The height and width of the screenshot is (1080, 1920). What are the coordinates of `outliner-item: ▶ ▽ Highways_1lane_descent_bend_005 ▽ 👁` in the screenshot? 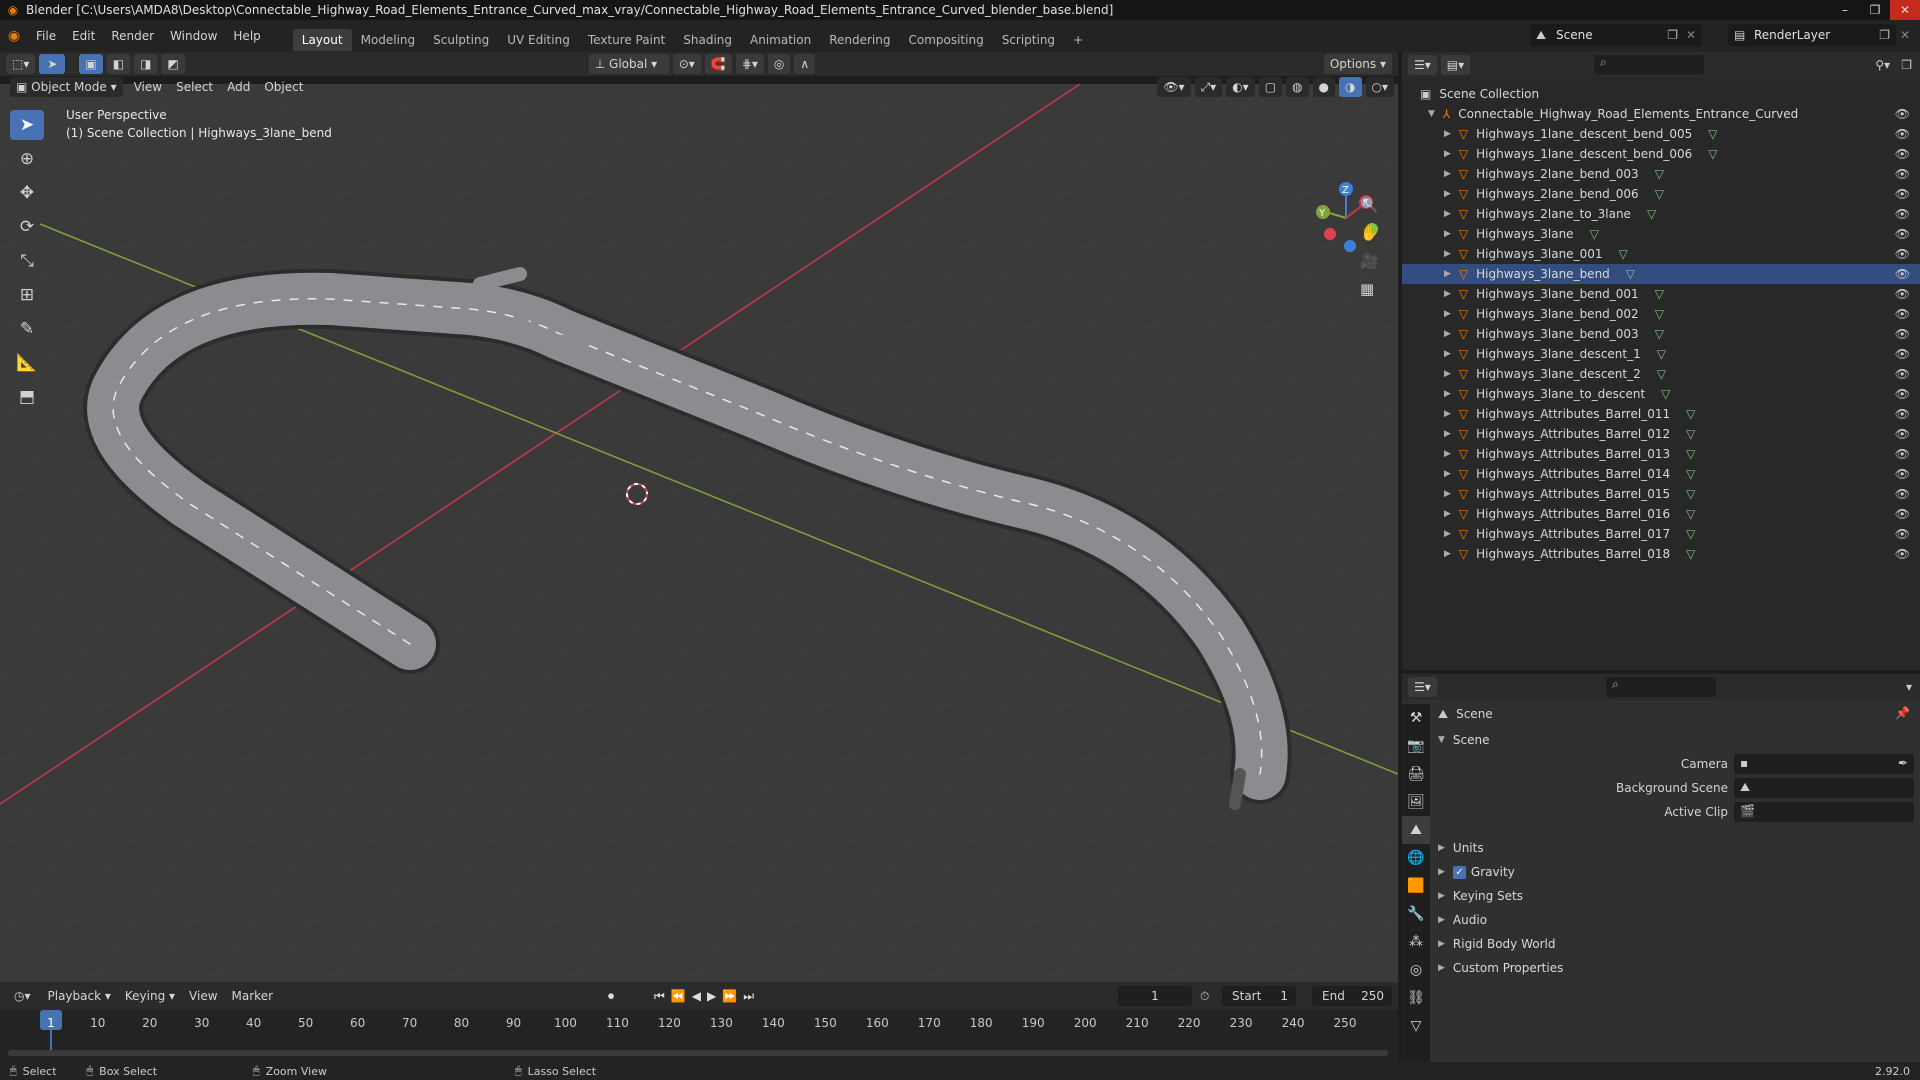 It's located at (1661, 134).